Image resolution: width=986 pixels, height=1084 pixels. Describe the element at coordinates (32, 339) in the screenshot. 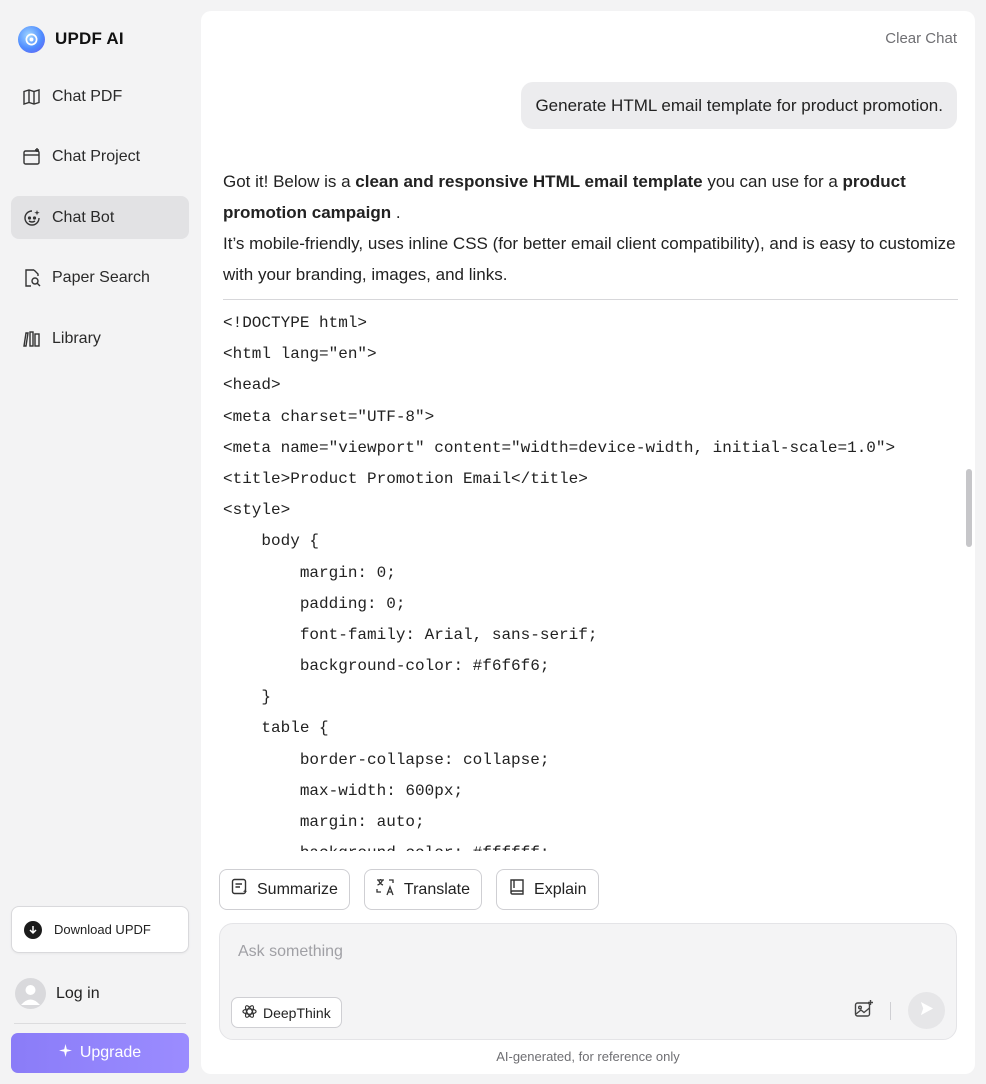

I see `library-icon` at that location.